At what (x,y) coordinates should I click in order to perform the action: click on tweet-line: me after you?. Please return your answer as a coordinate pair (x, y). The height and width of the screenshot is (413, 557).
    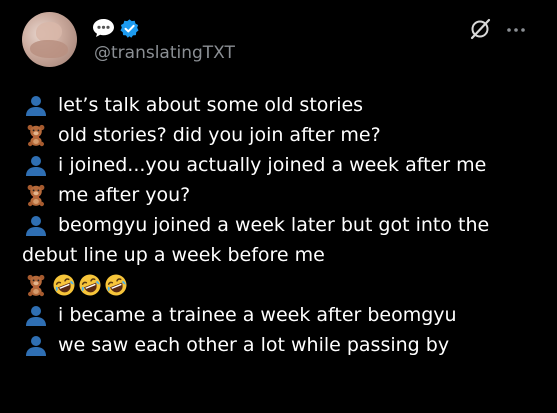
    Looking at the image, I should click on (284, 195).